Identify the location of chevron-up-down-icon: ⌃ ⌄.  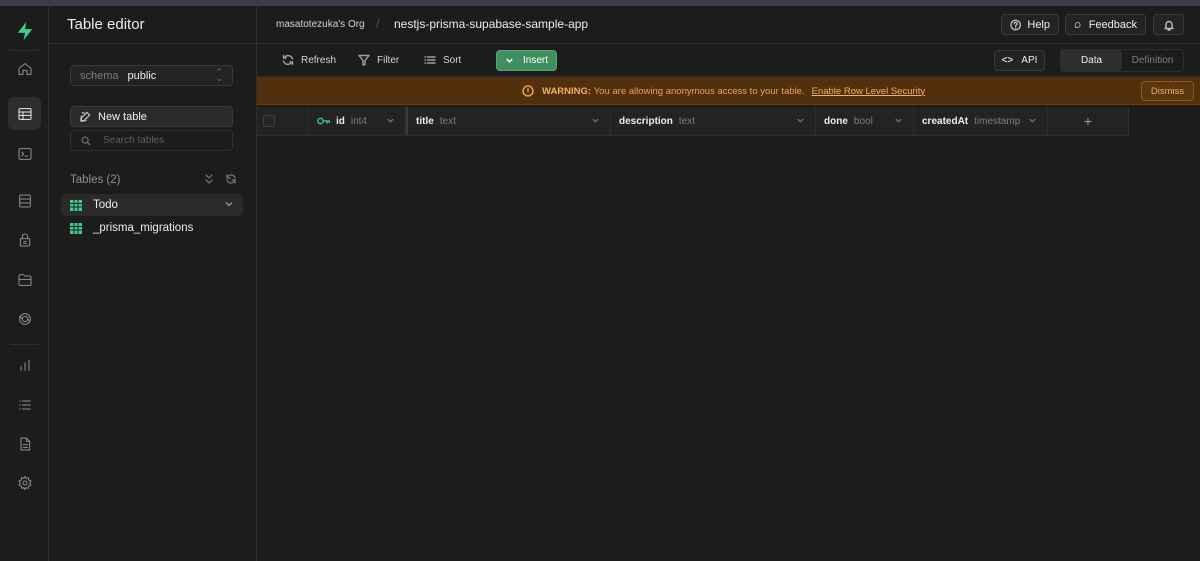
(219, 75).